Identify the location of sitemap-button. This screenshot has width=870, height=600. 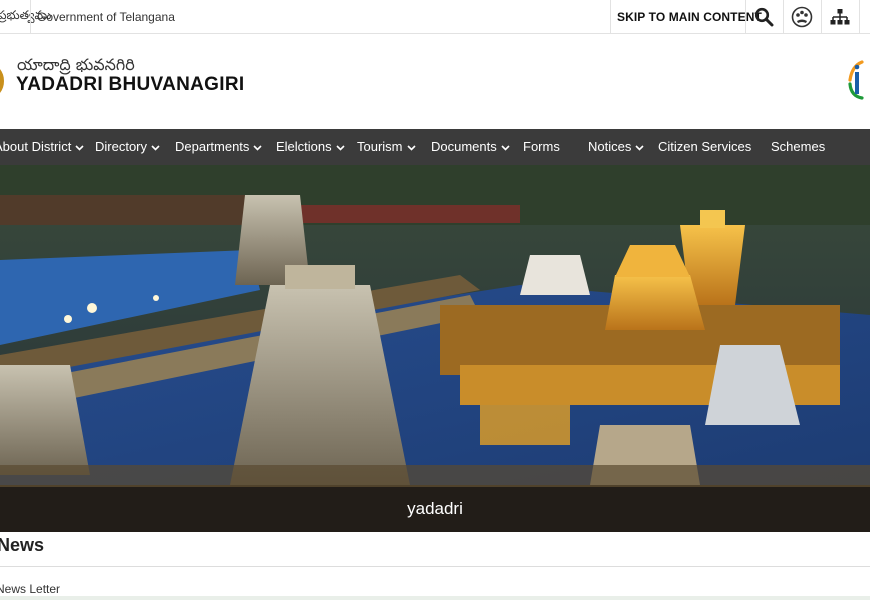
(840, 16).